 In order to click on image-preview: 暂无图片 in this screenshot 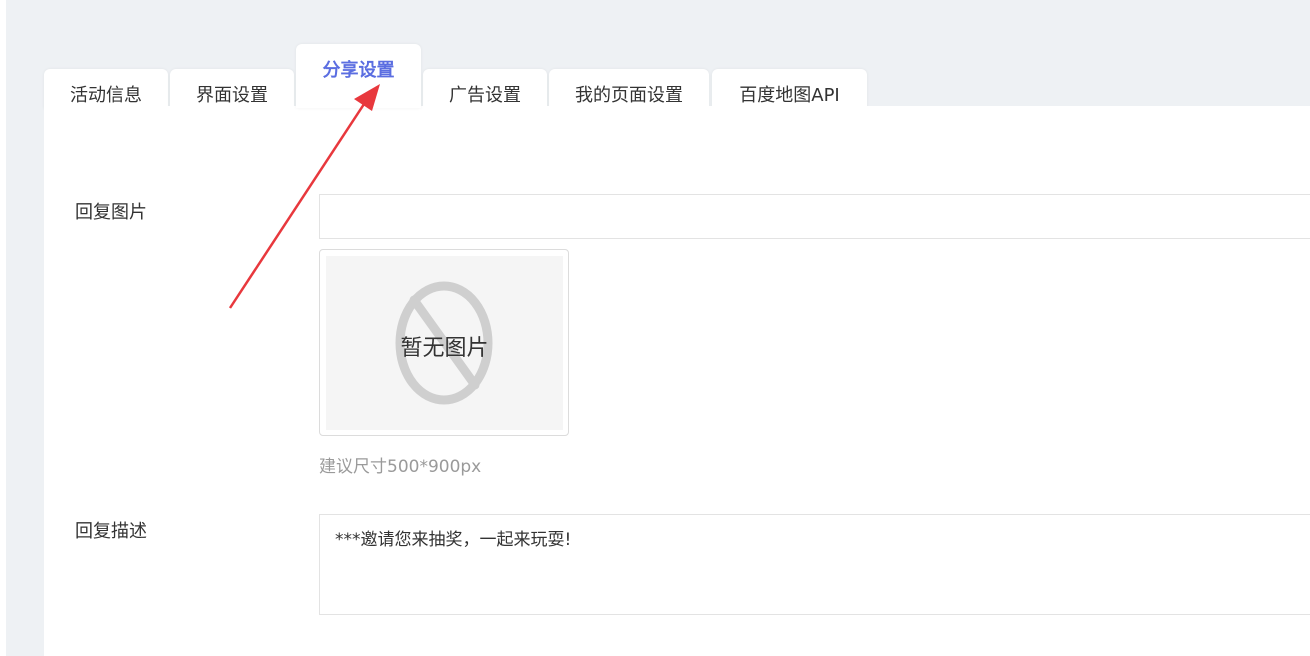, I will do `click(444, 342)`.